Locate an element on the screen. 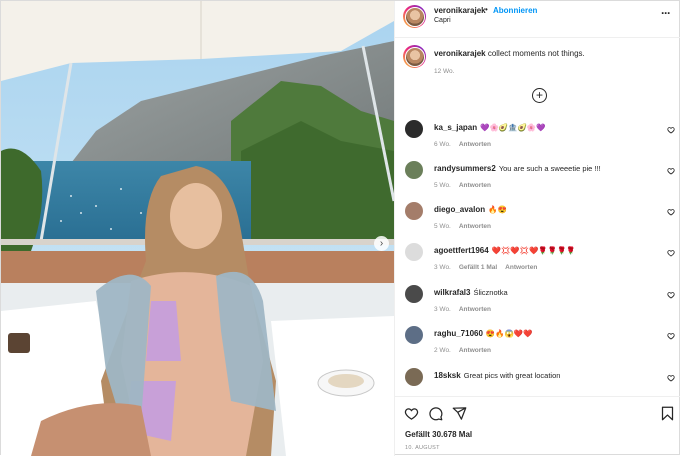 The width and height of the screenshot is (680, 456). comment-body: Ślicznotka is located at coordinates (490, 292).